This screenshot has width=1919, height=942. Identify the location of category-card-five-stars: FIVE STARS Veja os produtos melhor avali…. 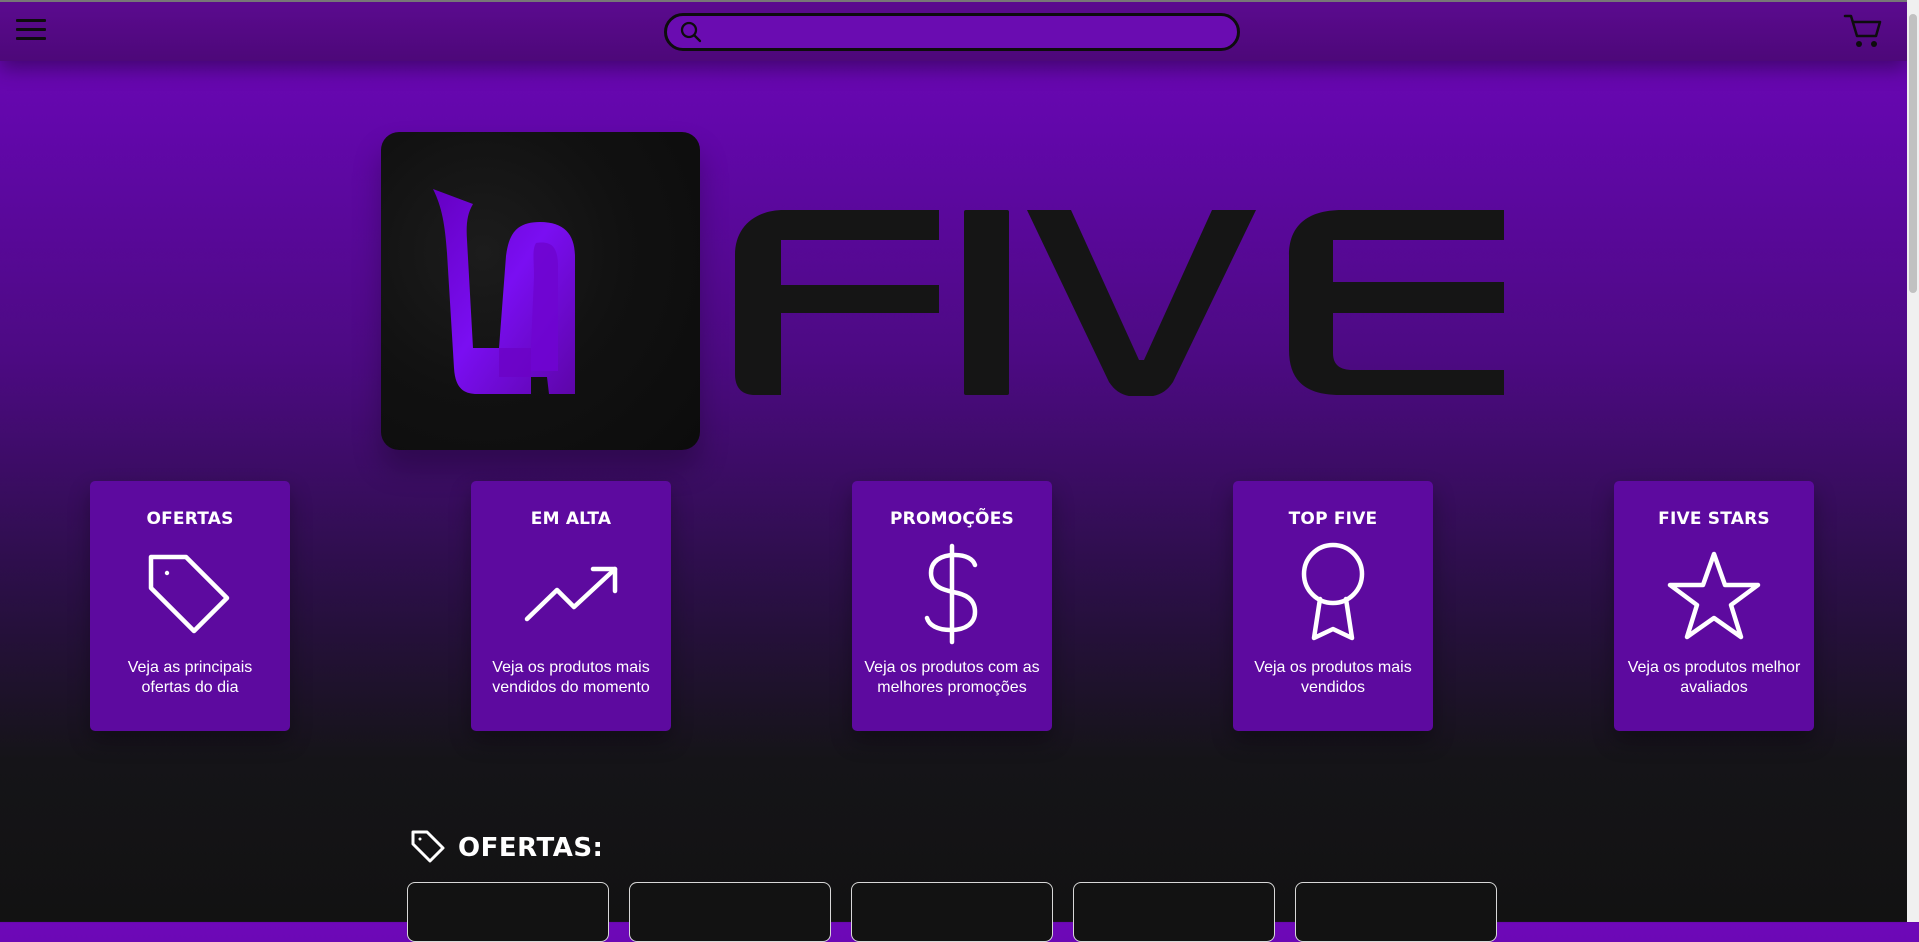
(1714, 606).